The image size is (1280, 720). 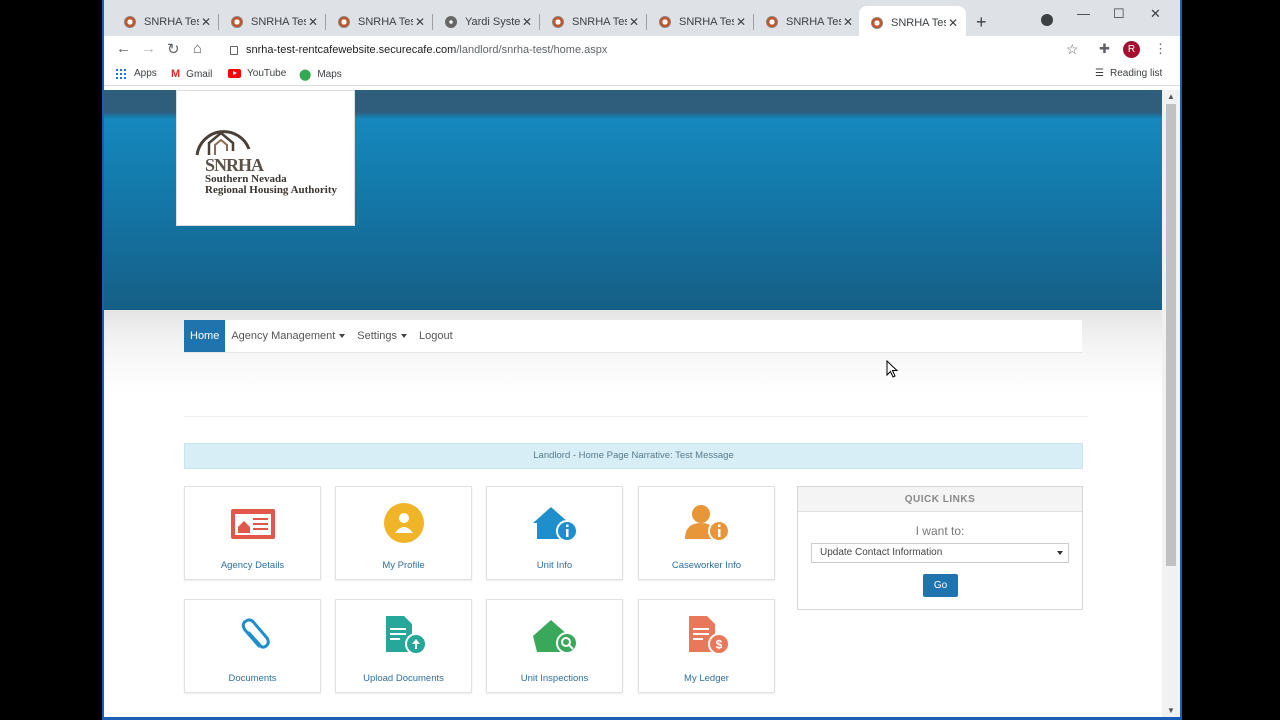 What do you see at coordinates (136, 73) in the screenshot?
I see `bookmark-apps: Apps` at bounding box center [136, 73].